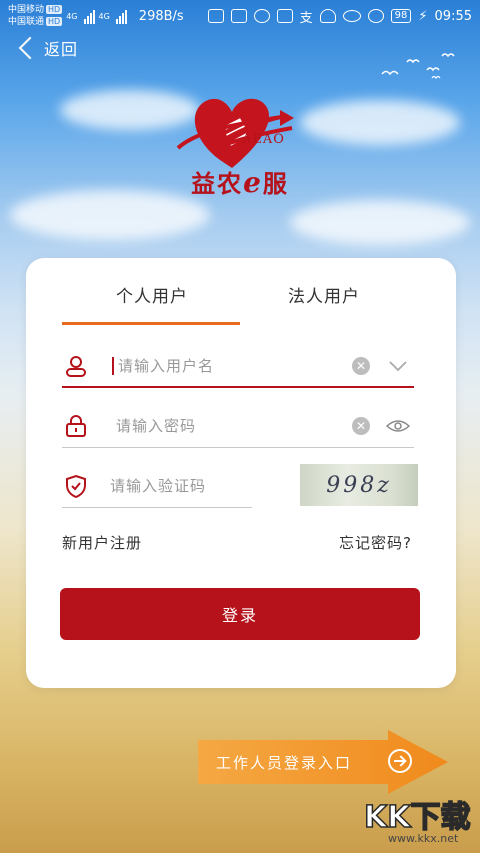 Image resolution: width=480 pixels, height=853 pixels. I want to click on captcha-input, so click(175, 486).